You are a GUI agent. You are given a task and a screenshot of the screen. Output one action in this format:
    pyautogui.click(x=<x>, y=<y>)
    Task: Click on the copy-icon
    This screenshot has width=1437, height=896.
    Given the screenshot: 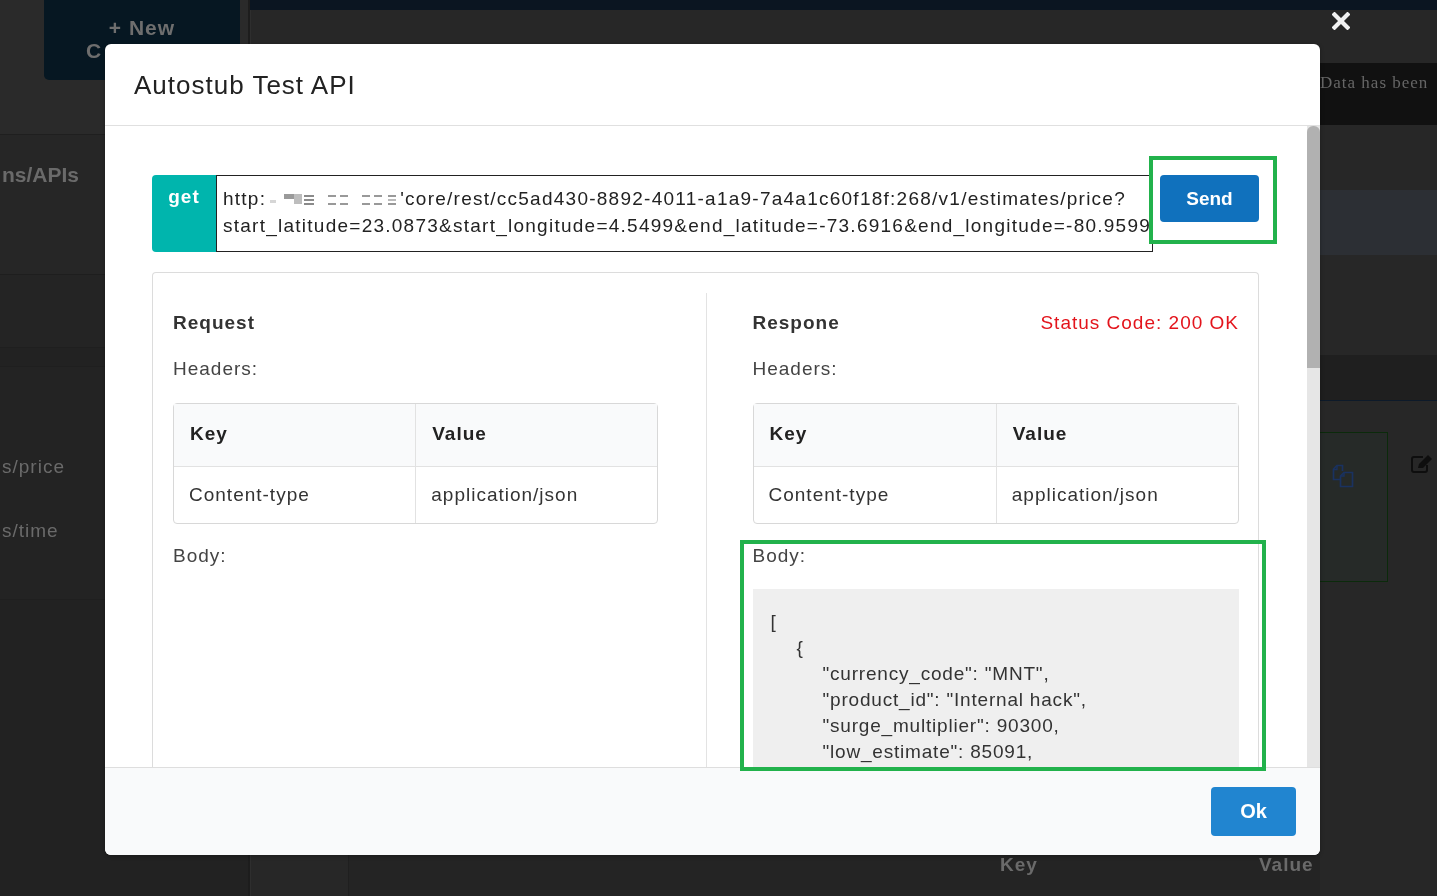 What is the action you would take?
    pyautogui.click(x=1343, y=476)
    